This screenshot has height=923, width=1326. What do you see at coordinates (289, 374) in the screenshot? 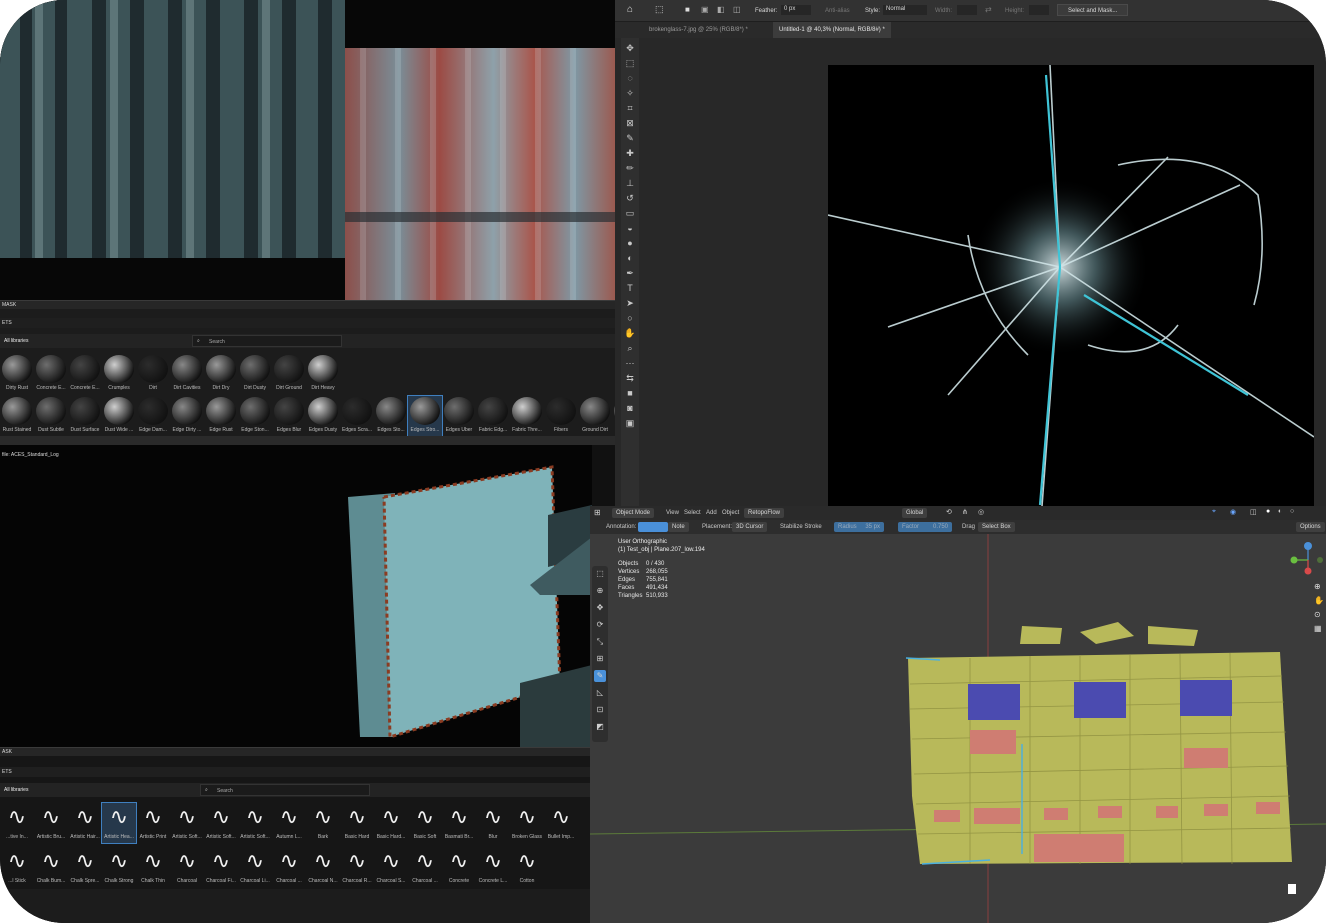
I see `asset-thumbnail: Dirt Ground` at bounding box center [289, 374].